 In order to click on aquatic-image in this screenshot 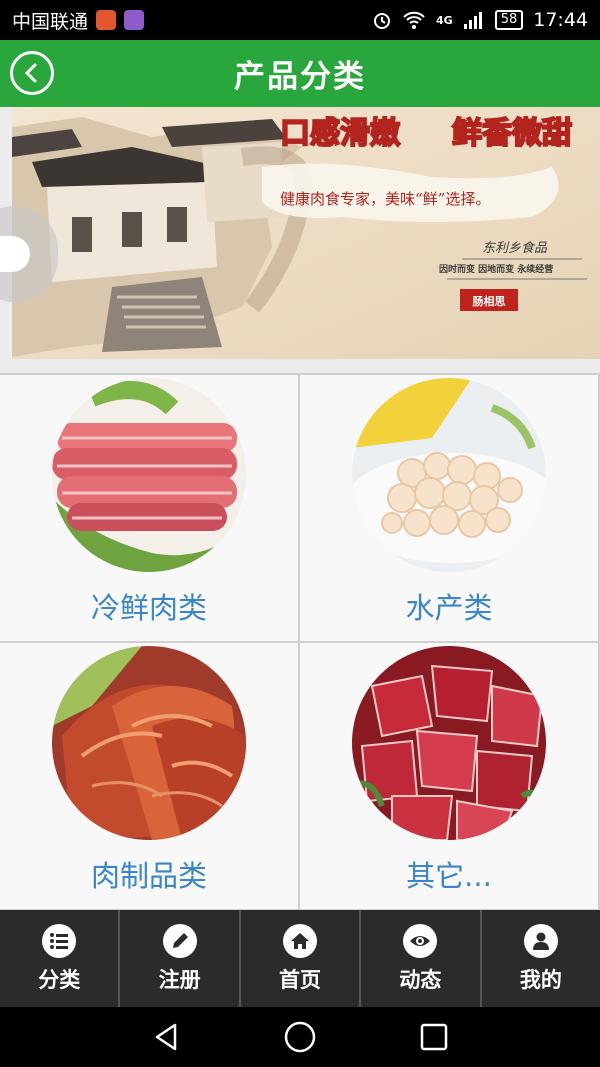, I will do `click(449, 475)`.